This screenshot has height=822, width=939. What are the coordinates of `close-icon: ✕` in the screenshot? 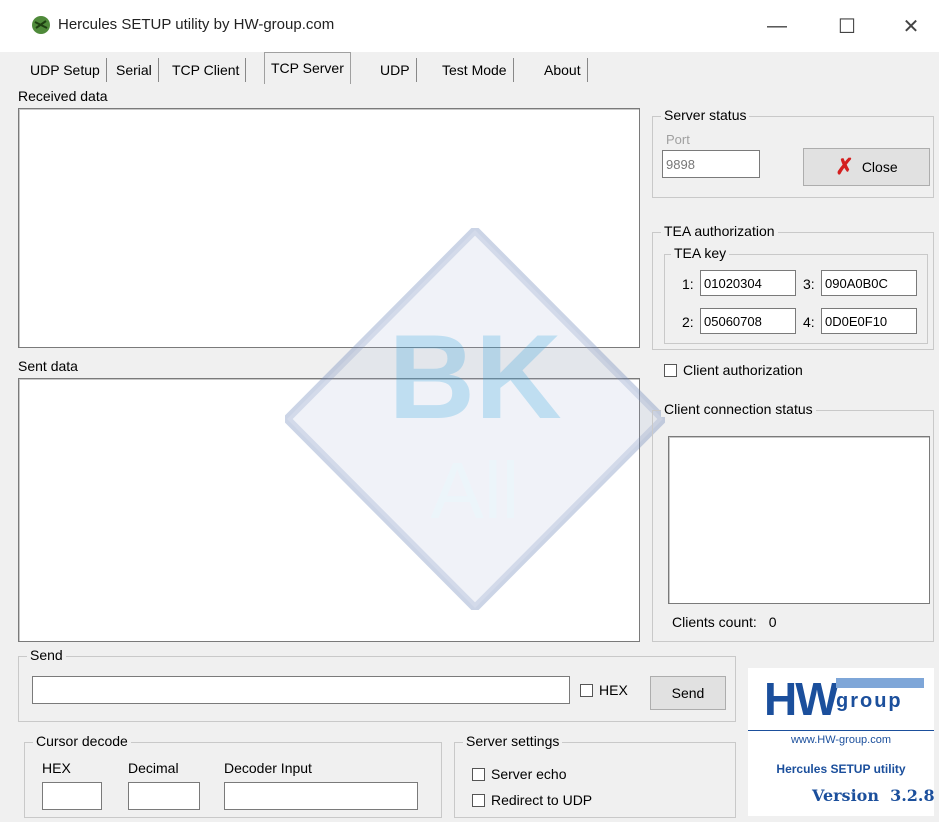 It's located at (911, 26).